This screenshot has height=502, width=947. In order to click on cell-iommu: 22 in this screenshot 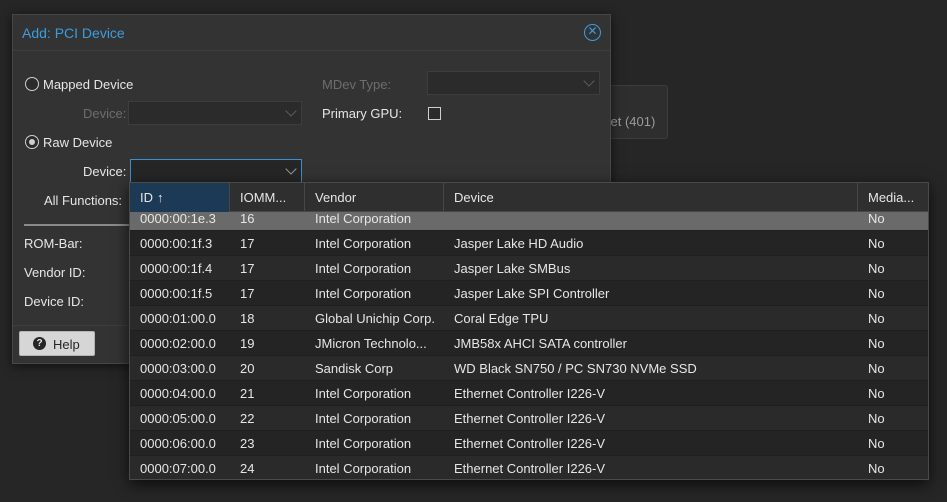, I will do `click(247, 418)`.